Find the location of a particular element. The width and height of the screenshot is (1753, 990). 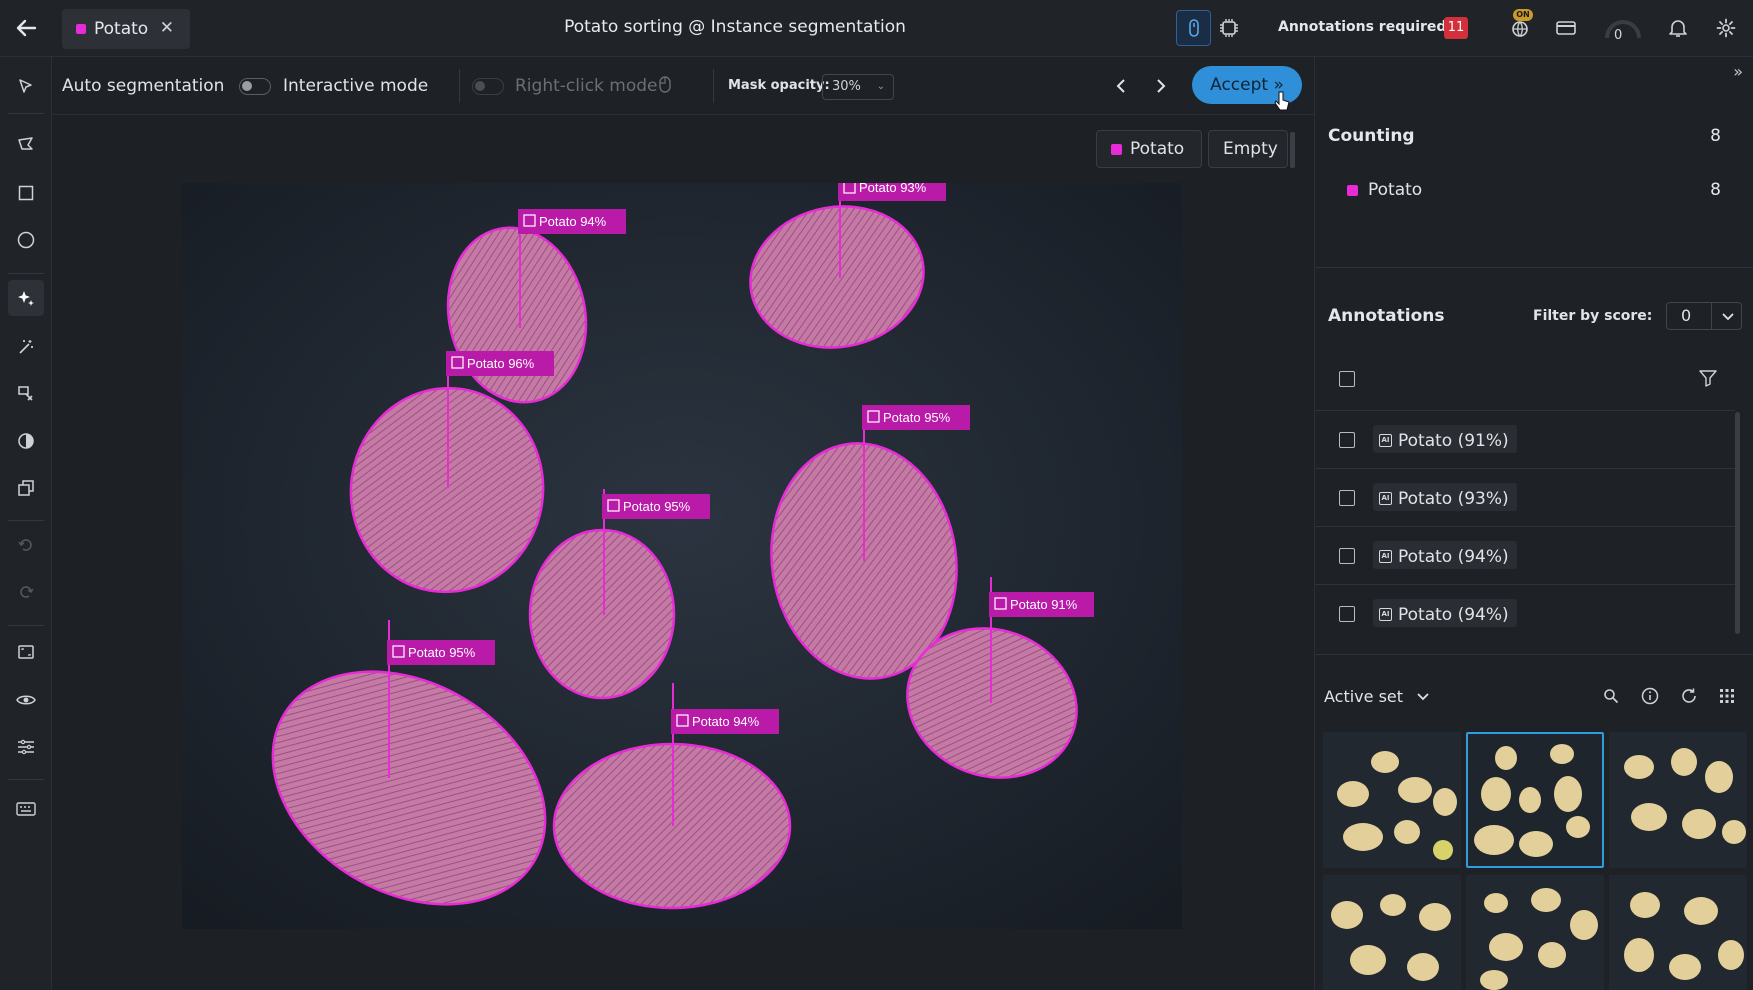

potato-mask is located at coordinates (602, 614).